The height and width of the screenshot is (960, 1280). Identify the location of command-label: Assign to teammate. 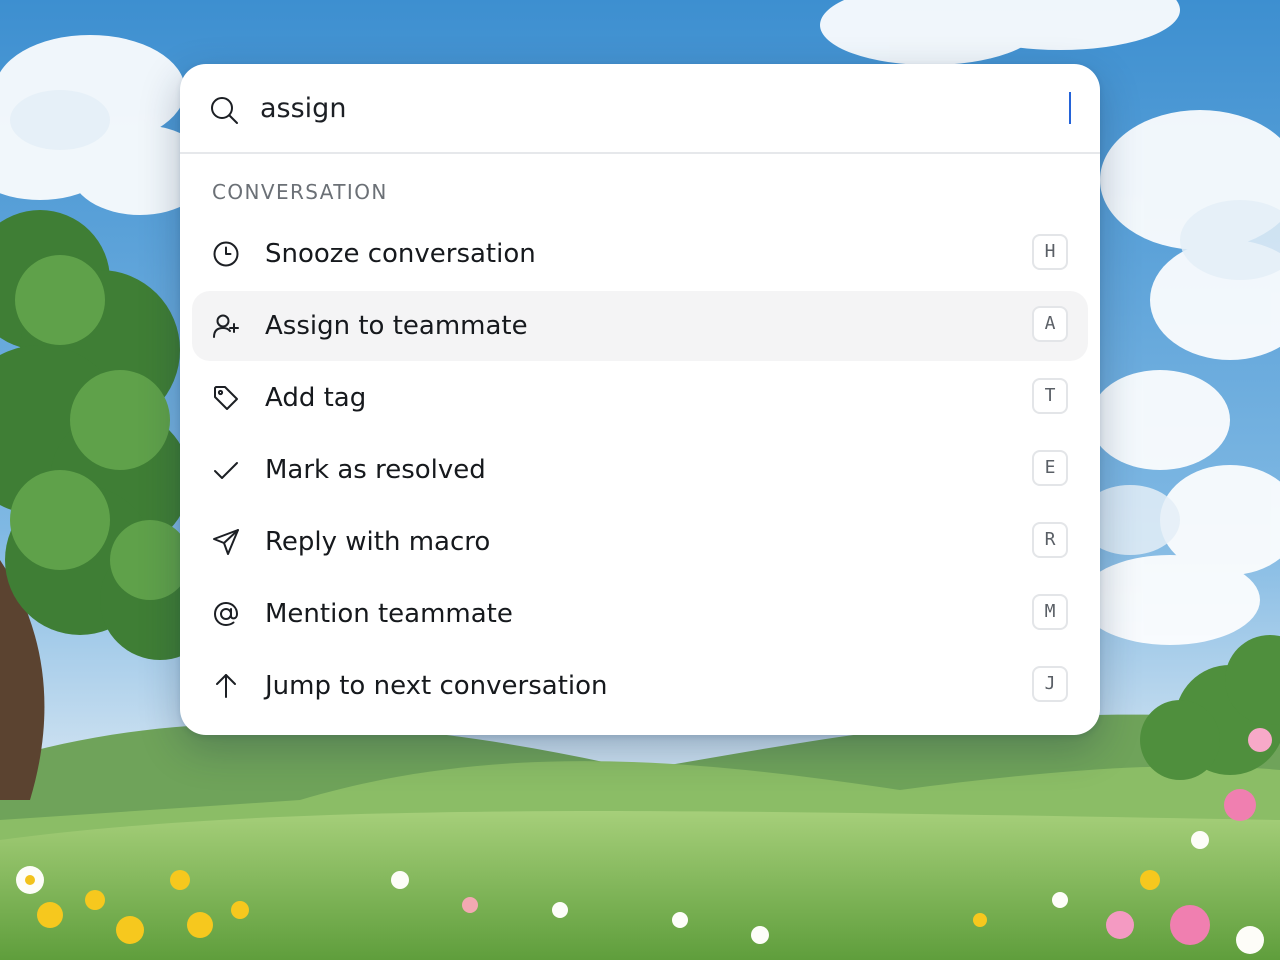
(396, 326).